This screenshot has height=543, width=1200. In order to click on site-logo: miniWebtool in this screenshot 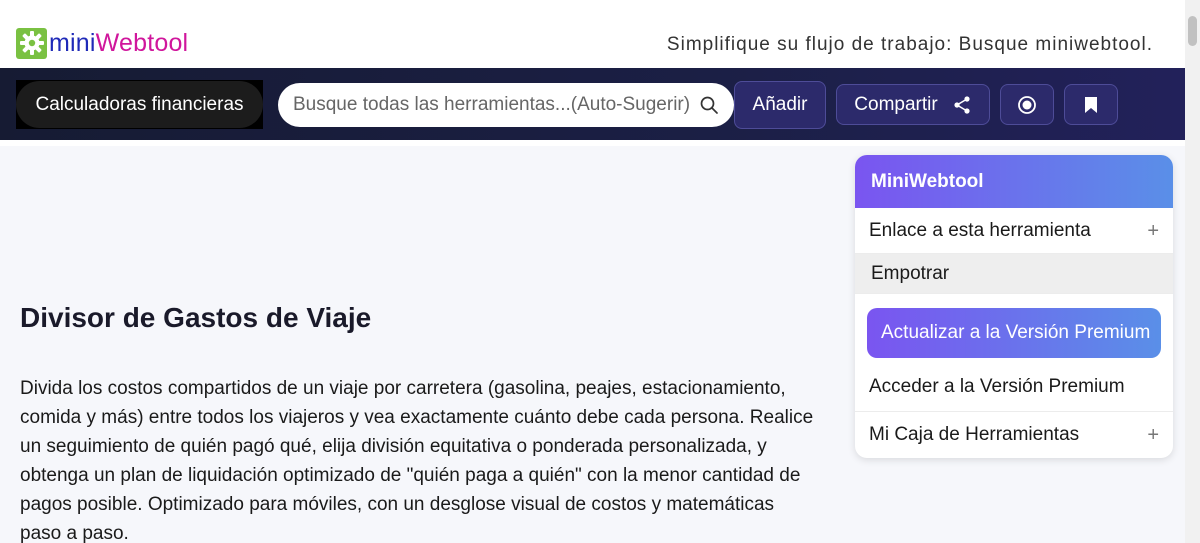, I will do `click(102, 43)`.